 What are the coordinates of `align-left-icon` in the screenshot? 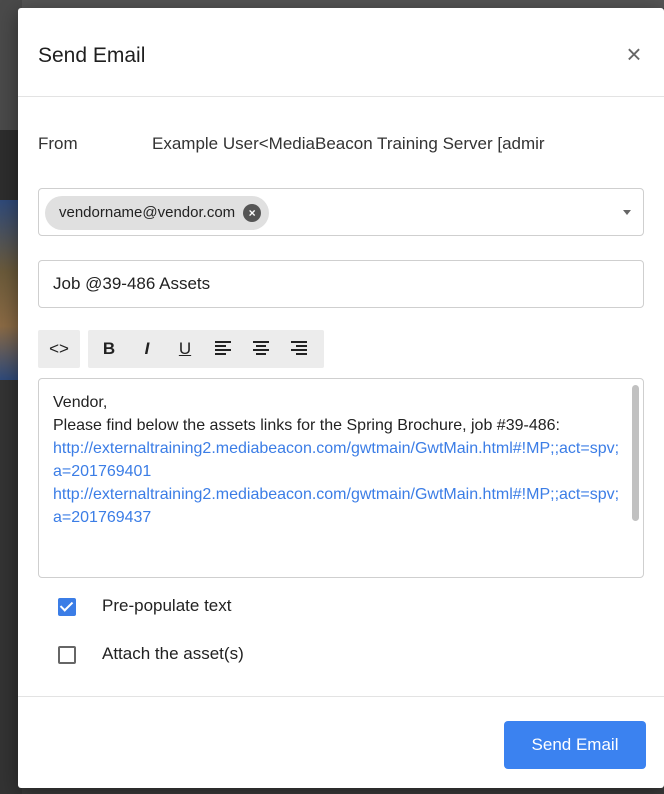 It's located at (223, 349).